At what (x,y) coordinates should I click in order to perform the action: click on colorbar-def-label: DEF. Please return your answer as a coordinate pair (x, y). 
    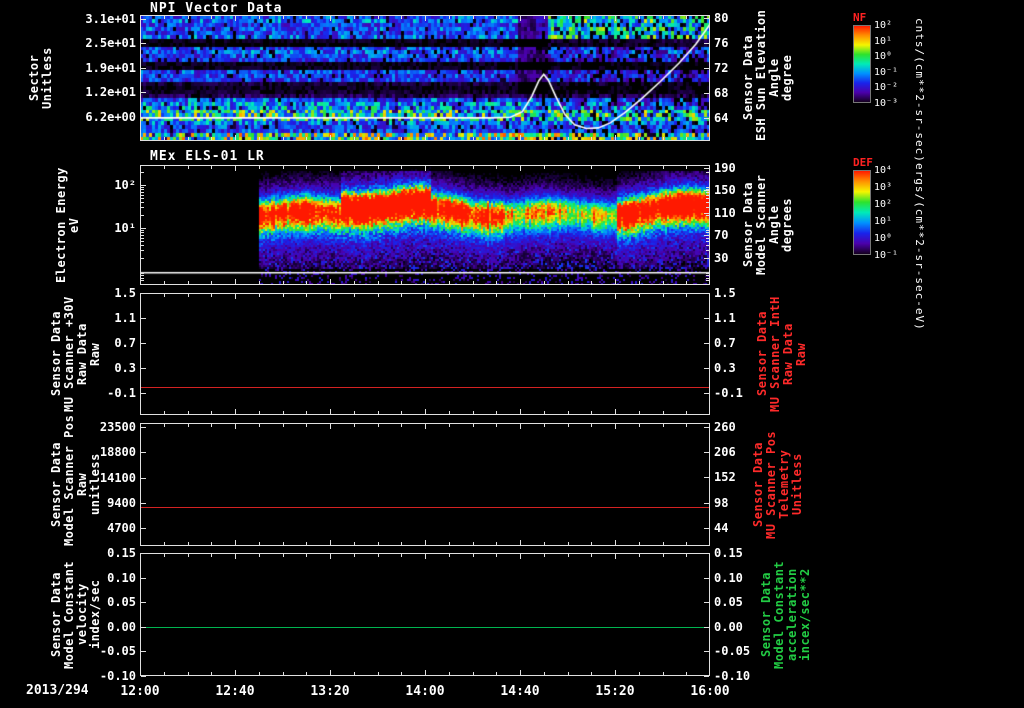
    Looking at the image, I should click on (863, 162).